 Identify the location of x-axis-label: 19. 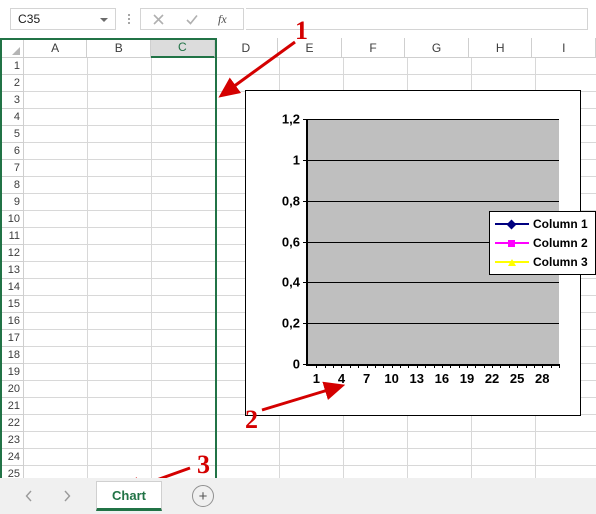
(467, 378).